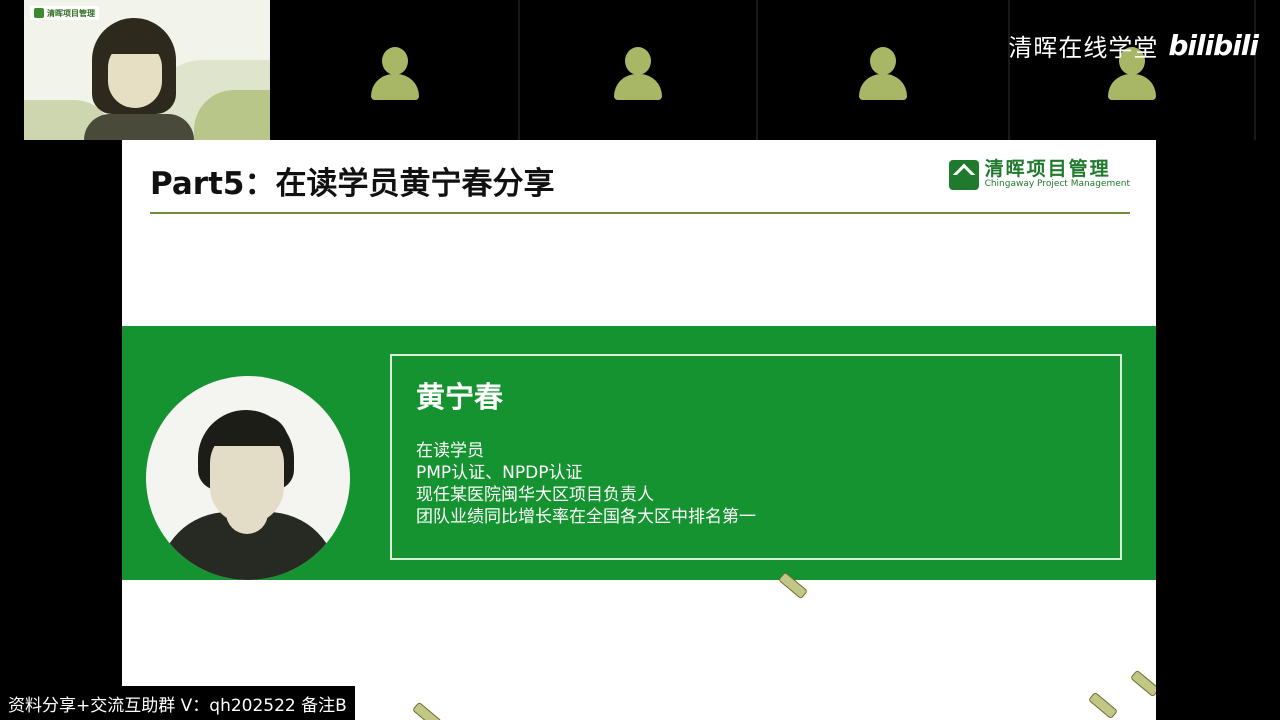 This screenshot has height=720, width=1280. I want to click on bilibili-logo: bilibili, so click(1213, 45).